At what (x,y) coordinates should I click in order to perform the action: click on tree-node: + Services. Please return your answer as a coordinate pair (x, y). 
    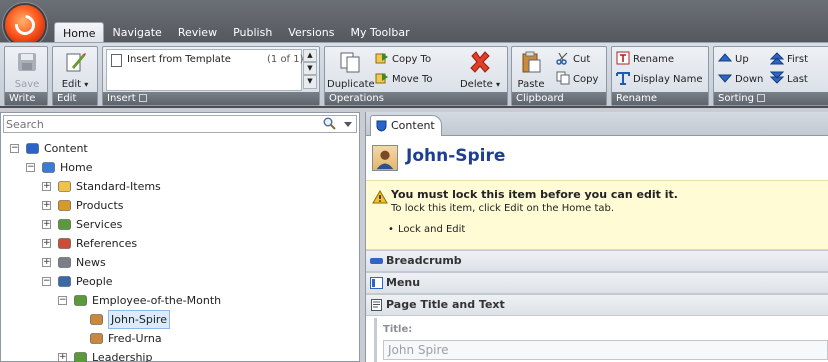
    Looking at the image, I should click on (195, 224).